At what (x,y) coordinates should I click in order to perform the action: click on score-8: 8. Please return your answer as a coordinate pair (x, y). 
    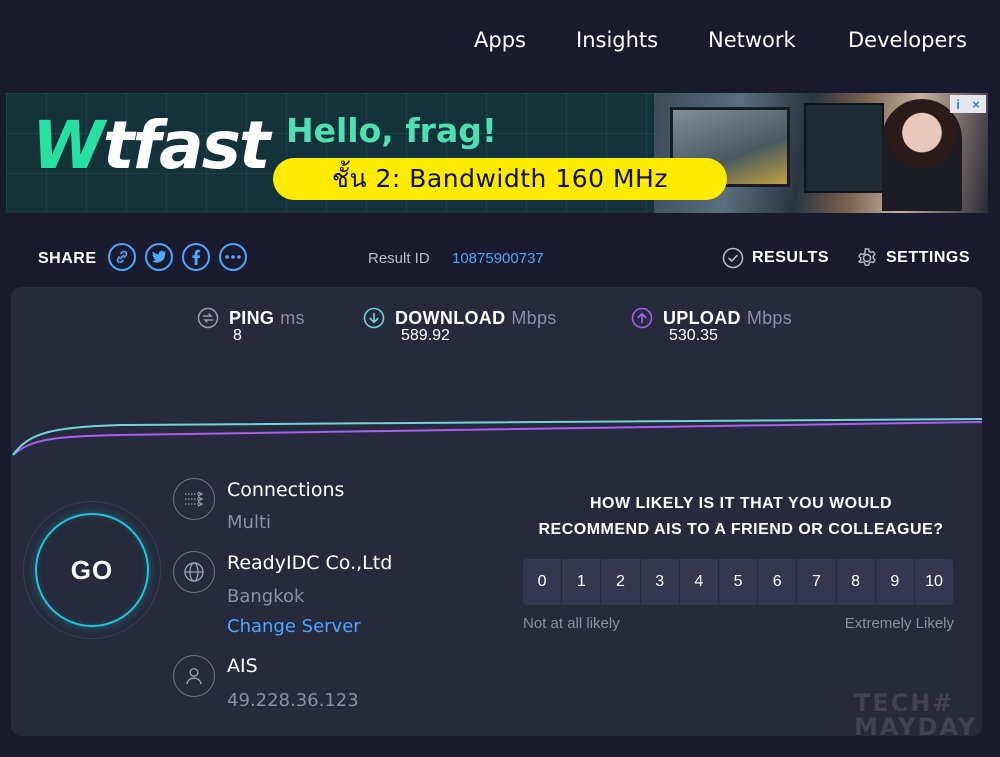
    Looking at the image, I should click on (855, 582).